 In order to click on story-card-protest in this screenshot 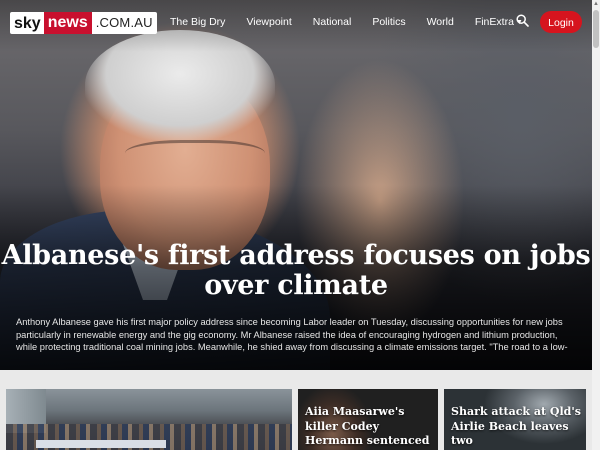, I will do `click(149, 419)`.